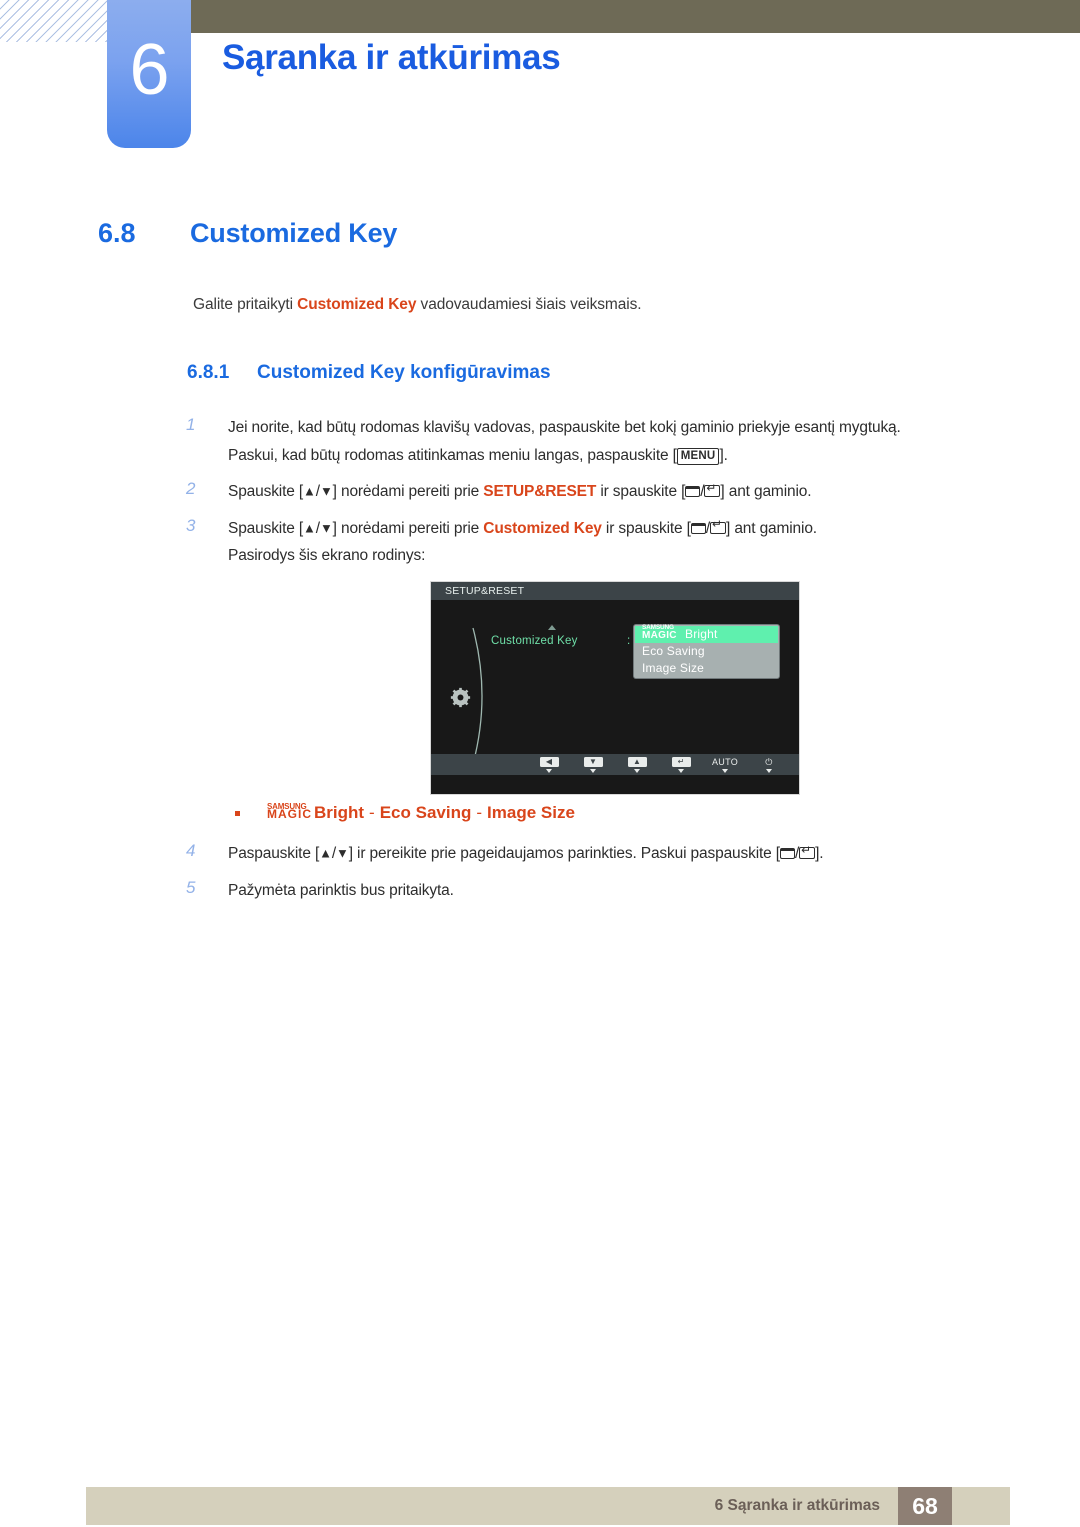 This screenshot has width=1080, height=1527. What do you see at coordinates (408, 528) in the screenshot?
I see `step3-b: ] norėdami pereiti prie` at bounding box center [408, 528].